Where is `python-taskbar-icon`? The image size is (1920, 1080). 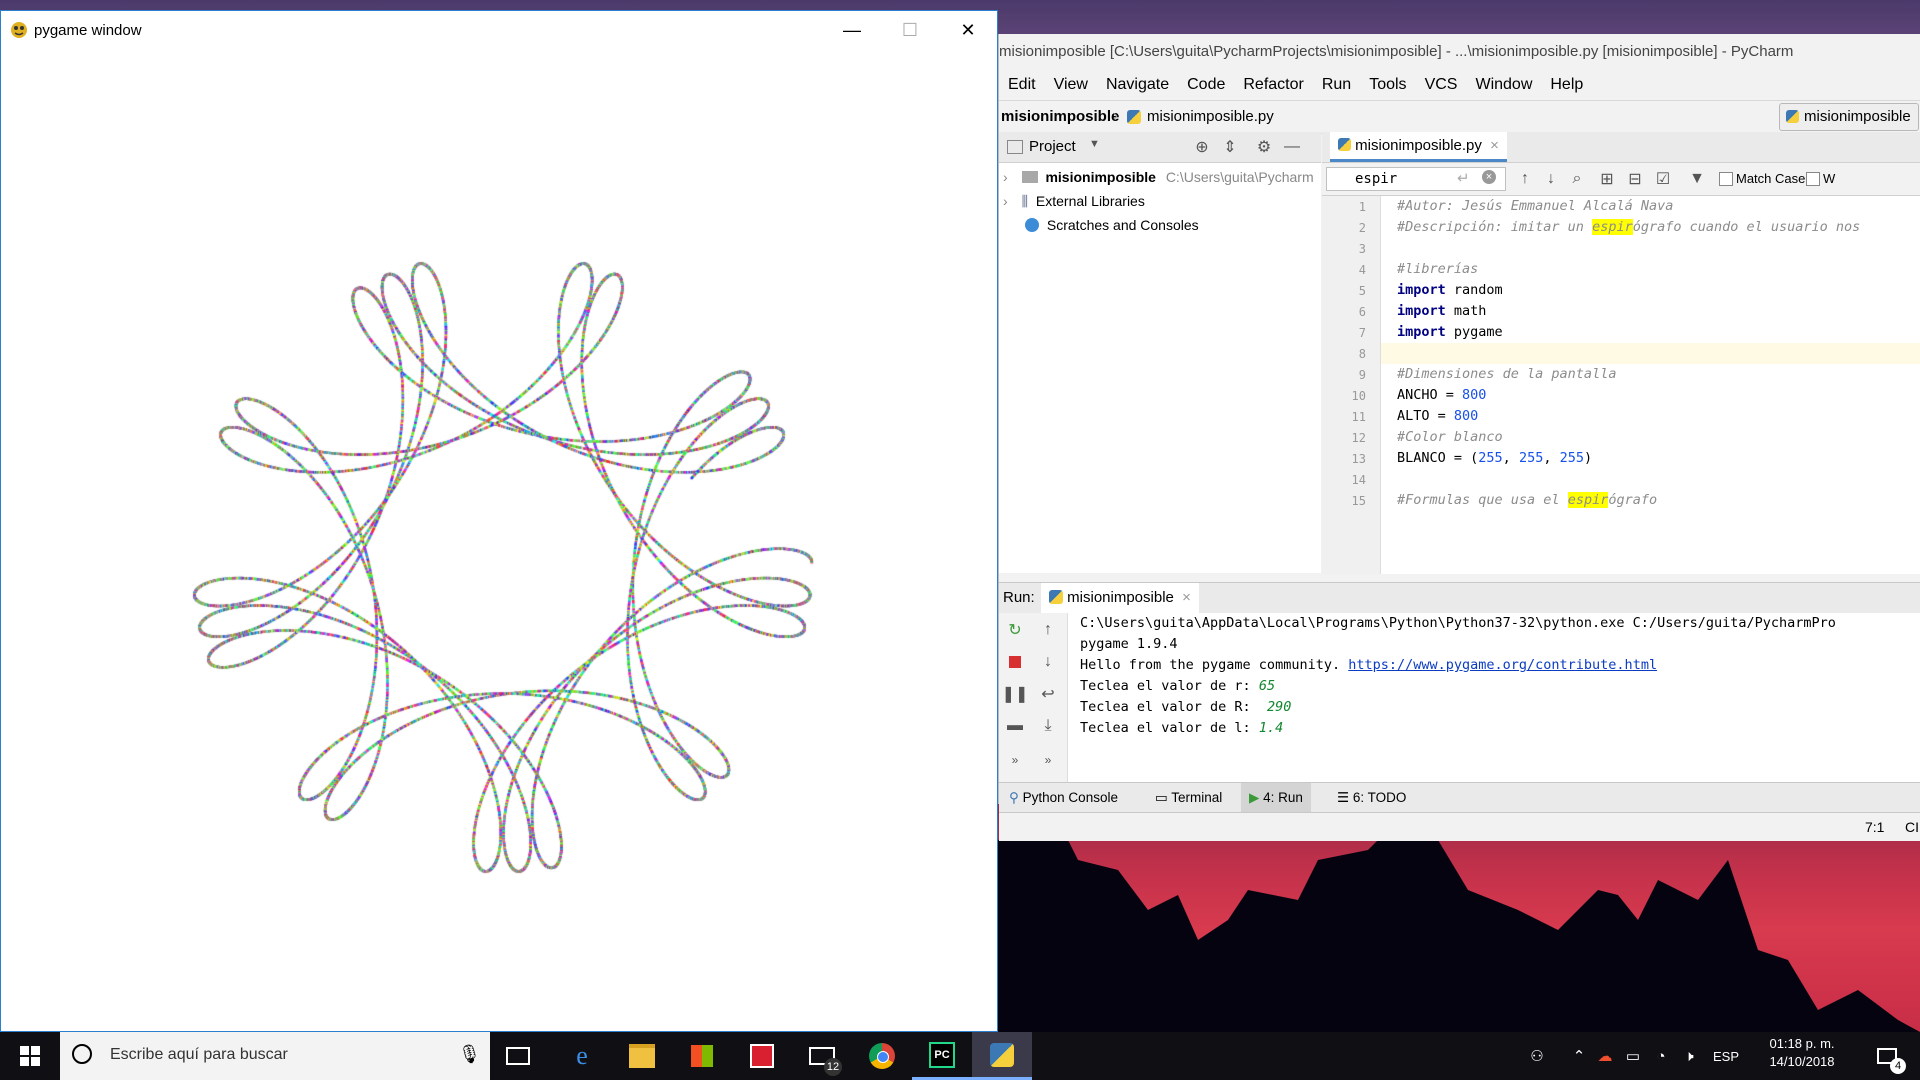
python-taskbar-icon is located at coordinates (1002, 1056).